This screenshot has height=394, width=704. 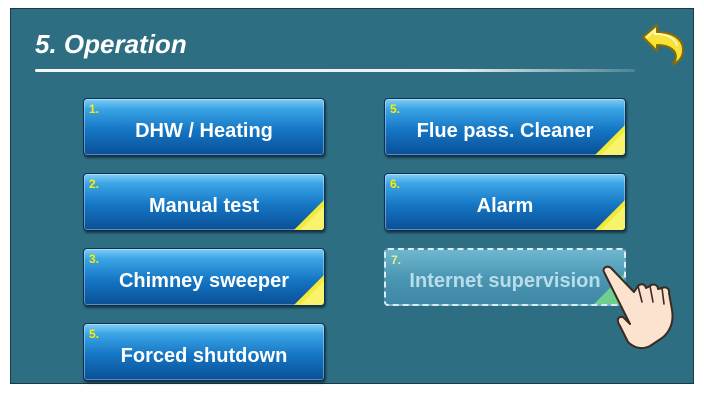 I want to click on title-underline, so click(x=335, y=70).